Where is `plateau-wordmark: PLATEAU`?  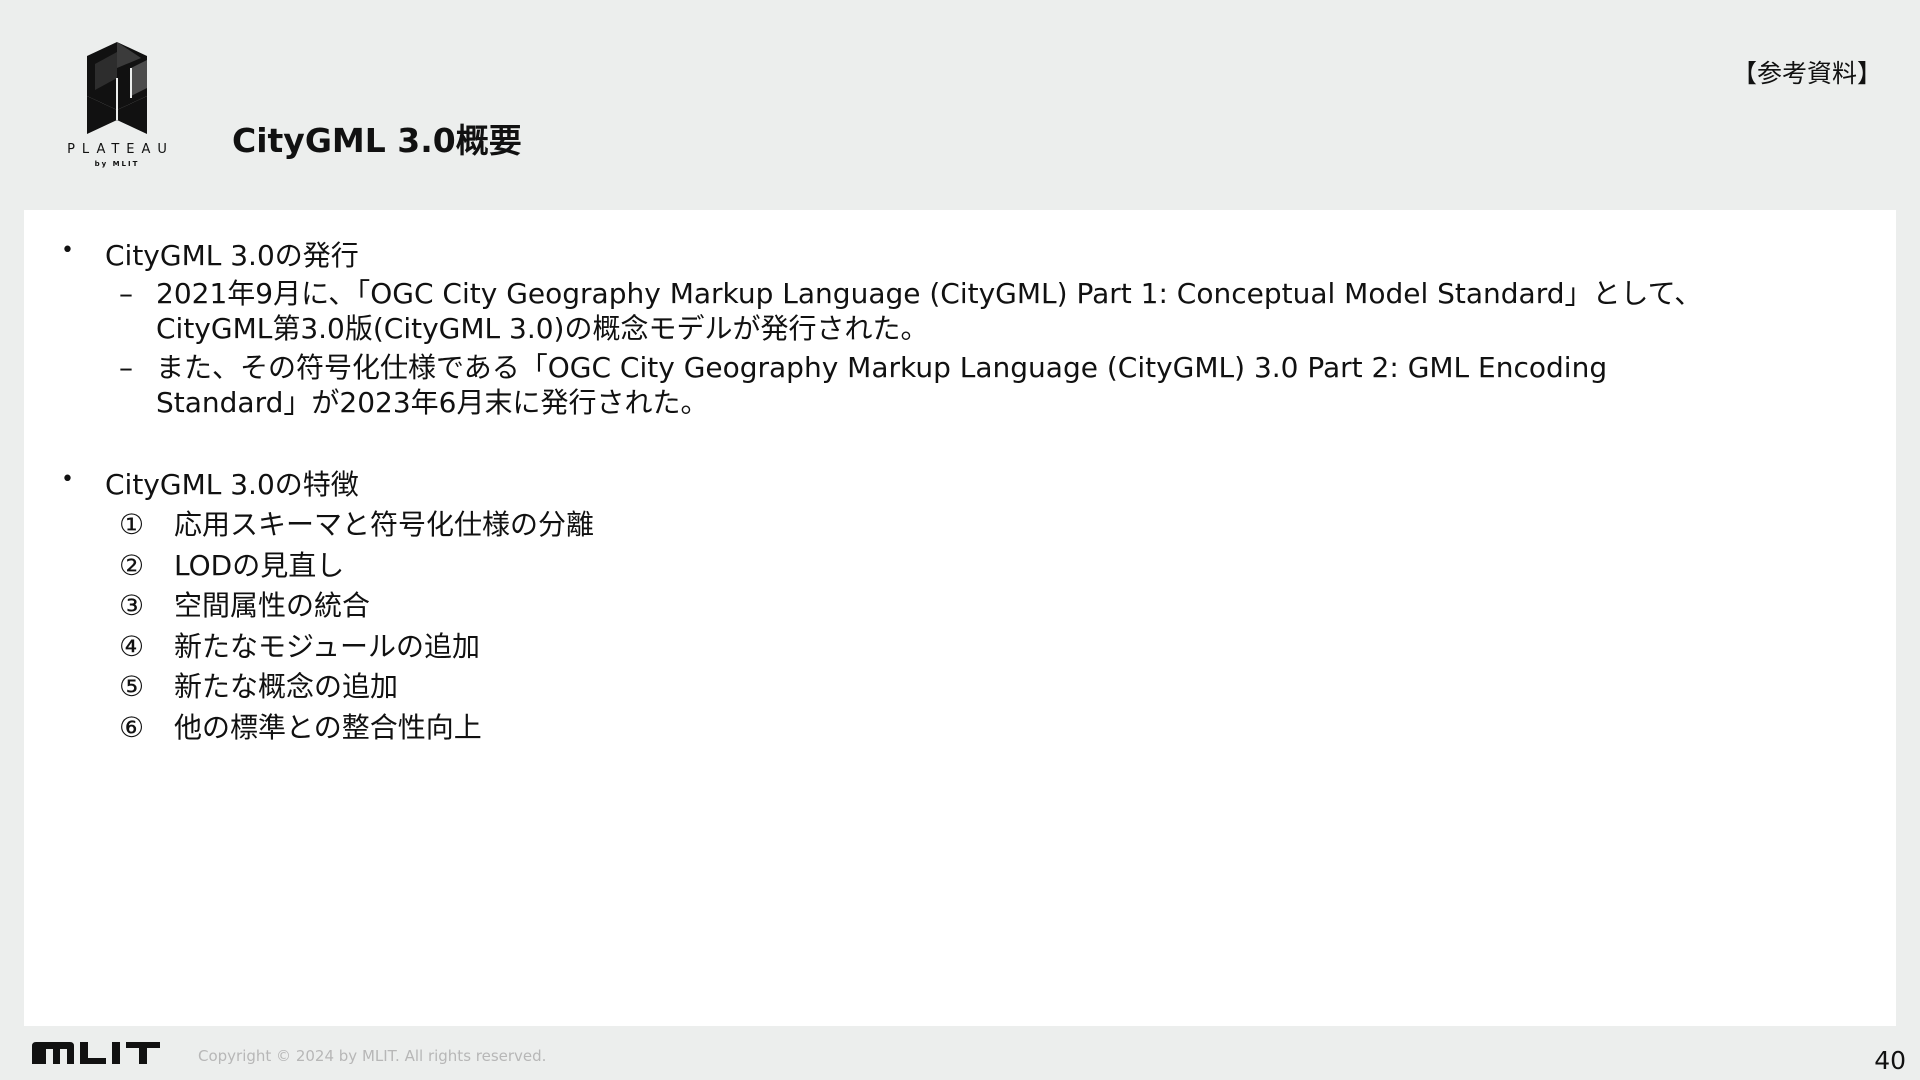 plateau-wordmark: PLATEAU is located at coordinates (120, 149).